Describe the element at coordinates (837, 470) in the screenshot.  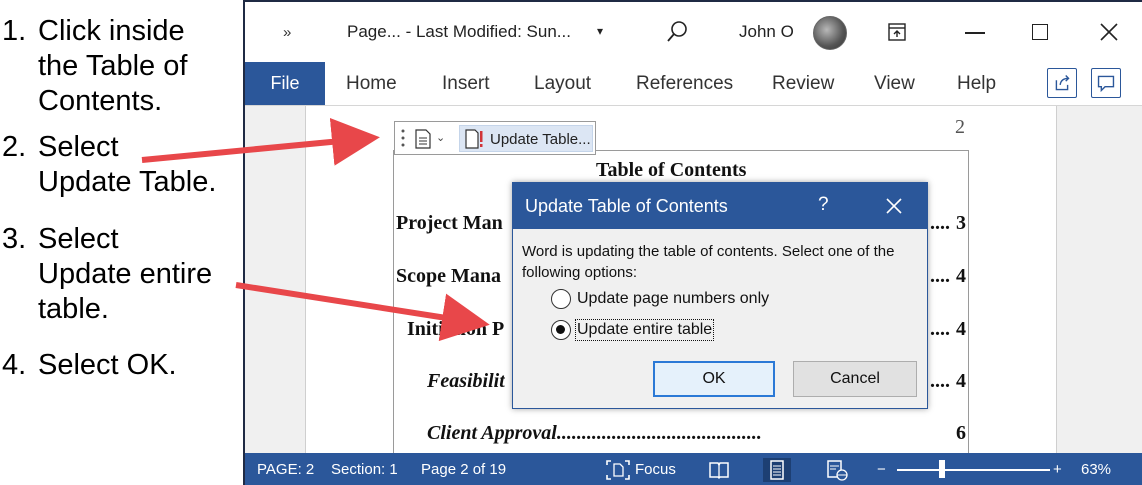
I see `web-layout-icon` at that location.